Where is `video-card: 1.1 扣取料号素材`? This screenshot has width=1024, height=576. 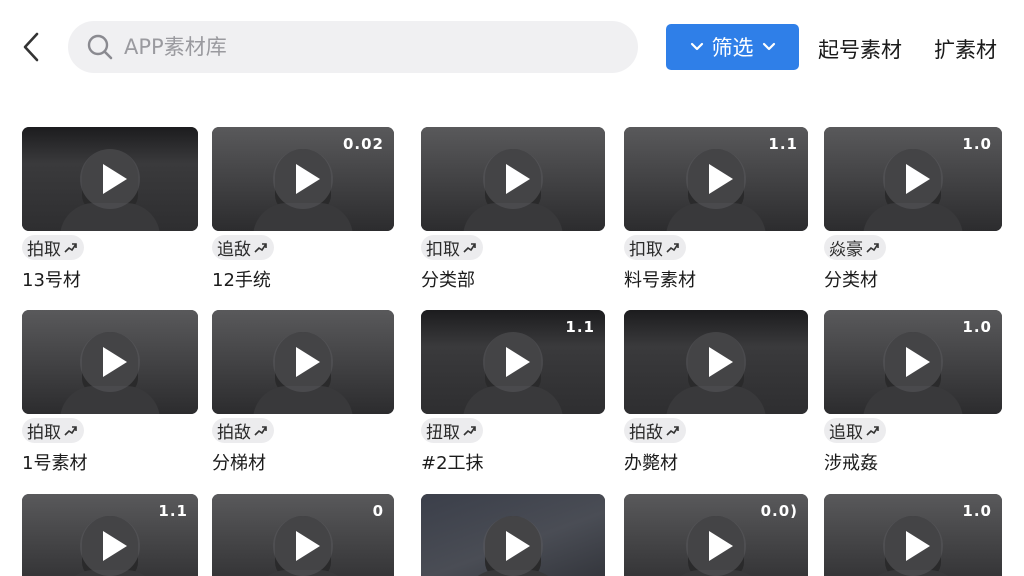 video-card: 1.1 扣取料号素材 is located at coordinates (716, 209).